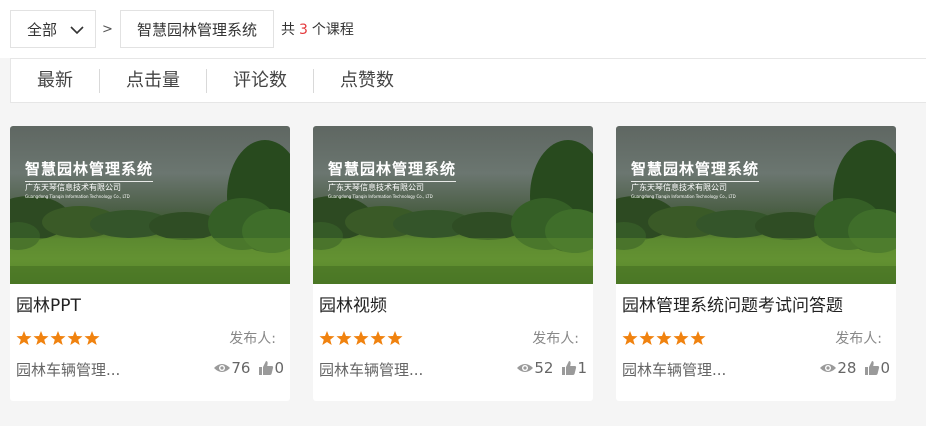 Image resolution: width=926 pixels, height=426 pixels. I want to click on category-select-value: 全部, so click(42, 29).